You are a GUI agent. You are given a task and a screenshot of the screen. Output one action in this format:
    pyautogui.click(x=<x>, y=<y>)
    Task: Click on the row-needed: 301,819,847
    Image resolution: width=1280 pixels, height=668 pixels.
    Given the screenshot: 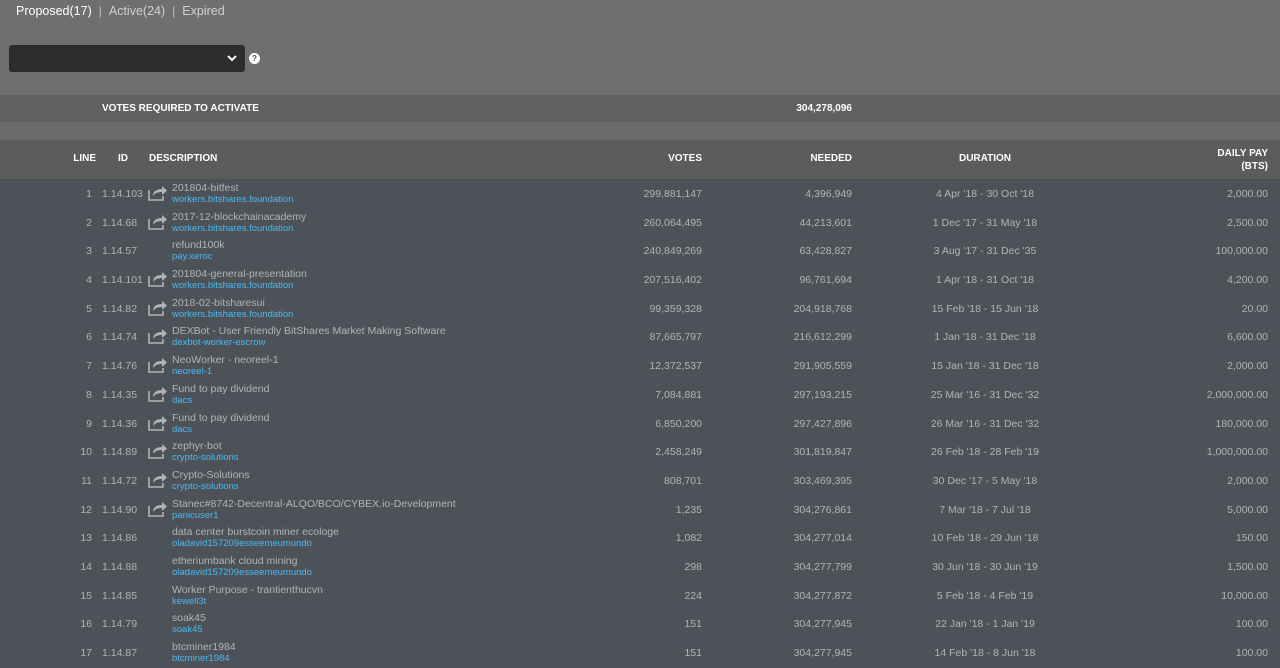 What is the action you would take?
    pyautogui.click(x=822, y=452)
    